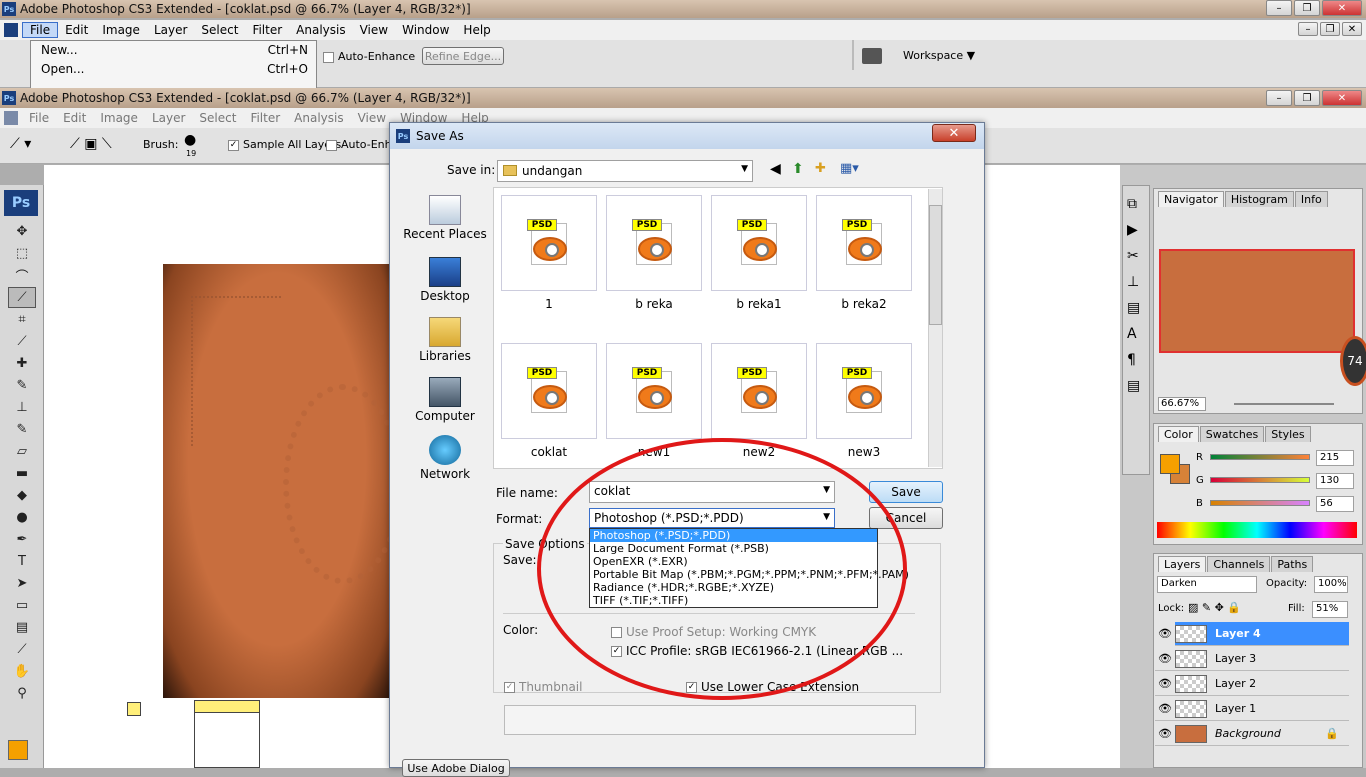 This screenshot has height=777, width=1366. Describe the element at coordinates (1330, 609) in the screenshot. I see `fill-value: 51%` at that location.